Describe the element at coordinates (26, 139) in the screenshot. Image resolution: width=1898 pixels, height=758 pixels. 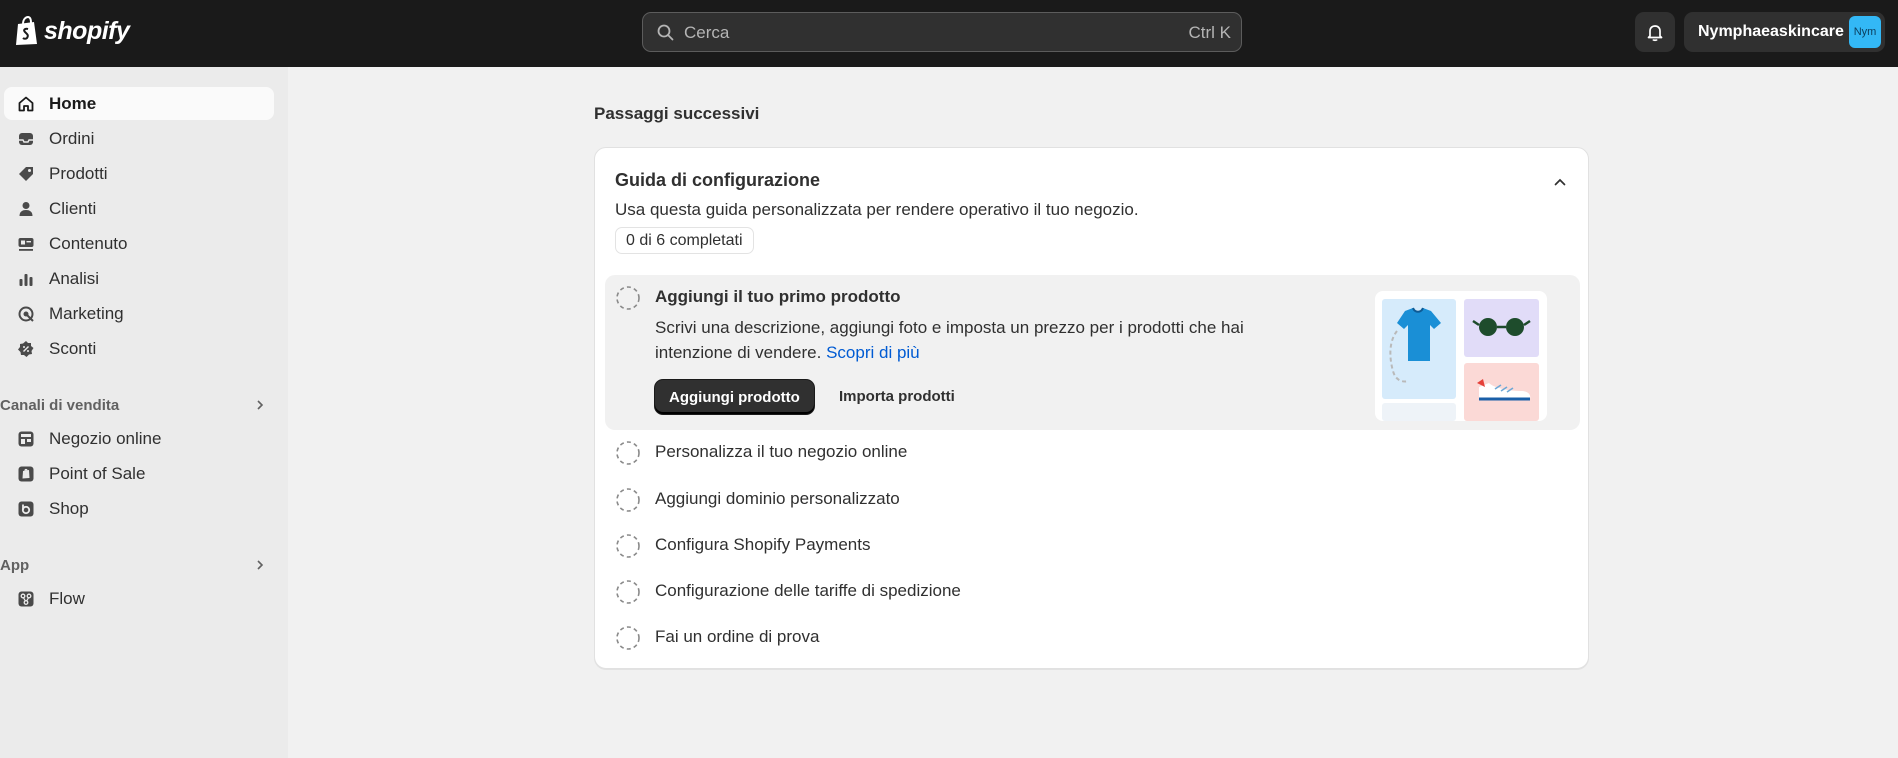
I see `inbox-icon` at that location.